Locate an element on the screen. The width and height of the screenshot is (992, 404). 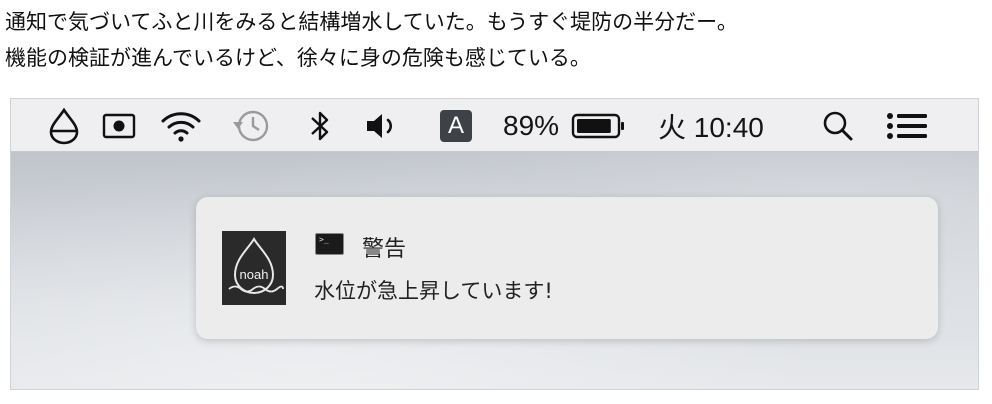
bluetooth-icon is located at coordinates (320, 126).